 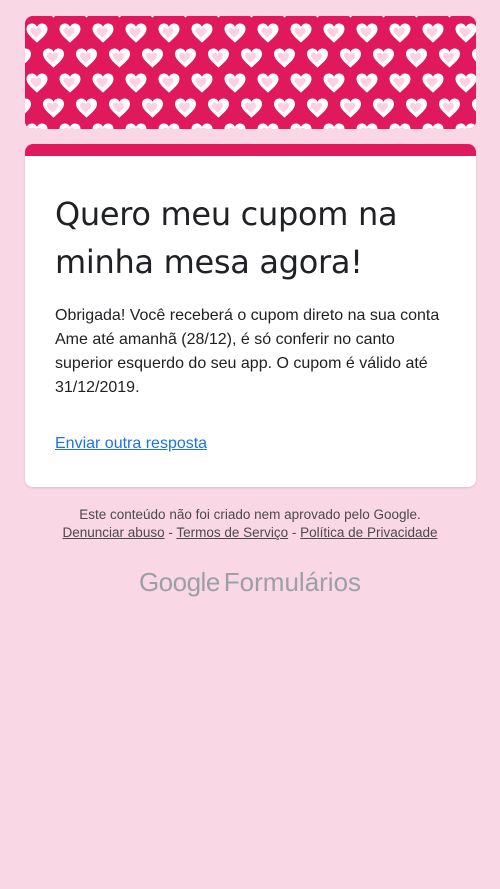 I want to click on terms-of-service-link: Termos de Serviço, so click(x=232, y=532).